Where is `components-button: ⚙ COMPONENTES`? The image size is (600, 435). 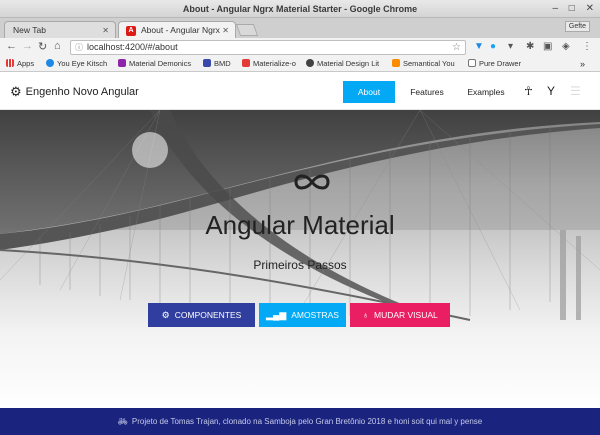 components-button: ⚙ COMPONENTES is located at coordinates (201, 315).